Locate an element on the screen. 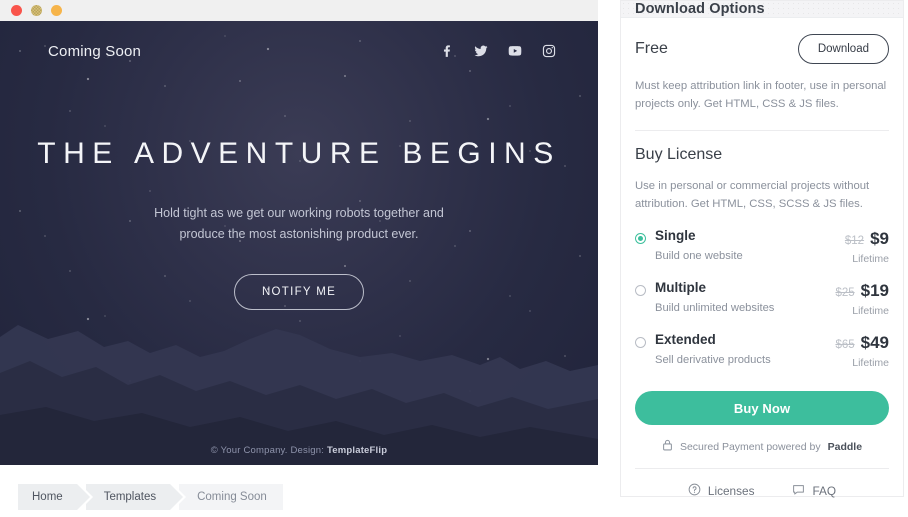  radio-single is located at coordinates (640, 239).